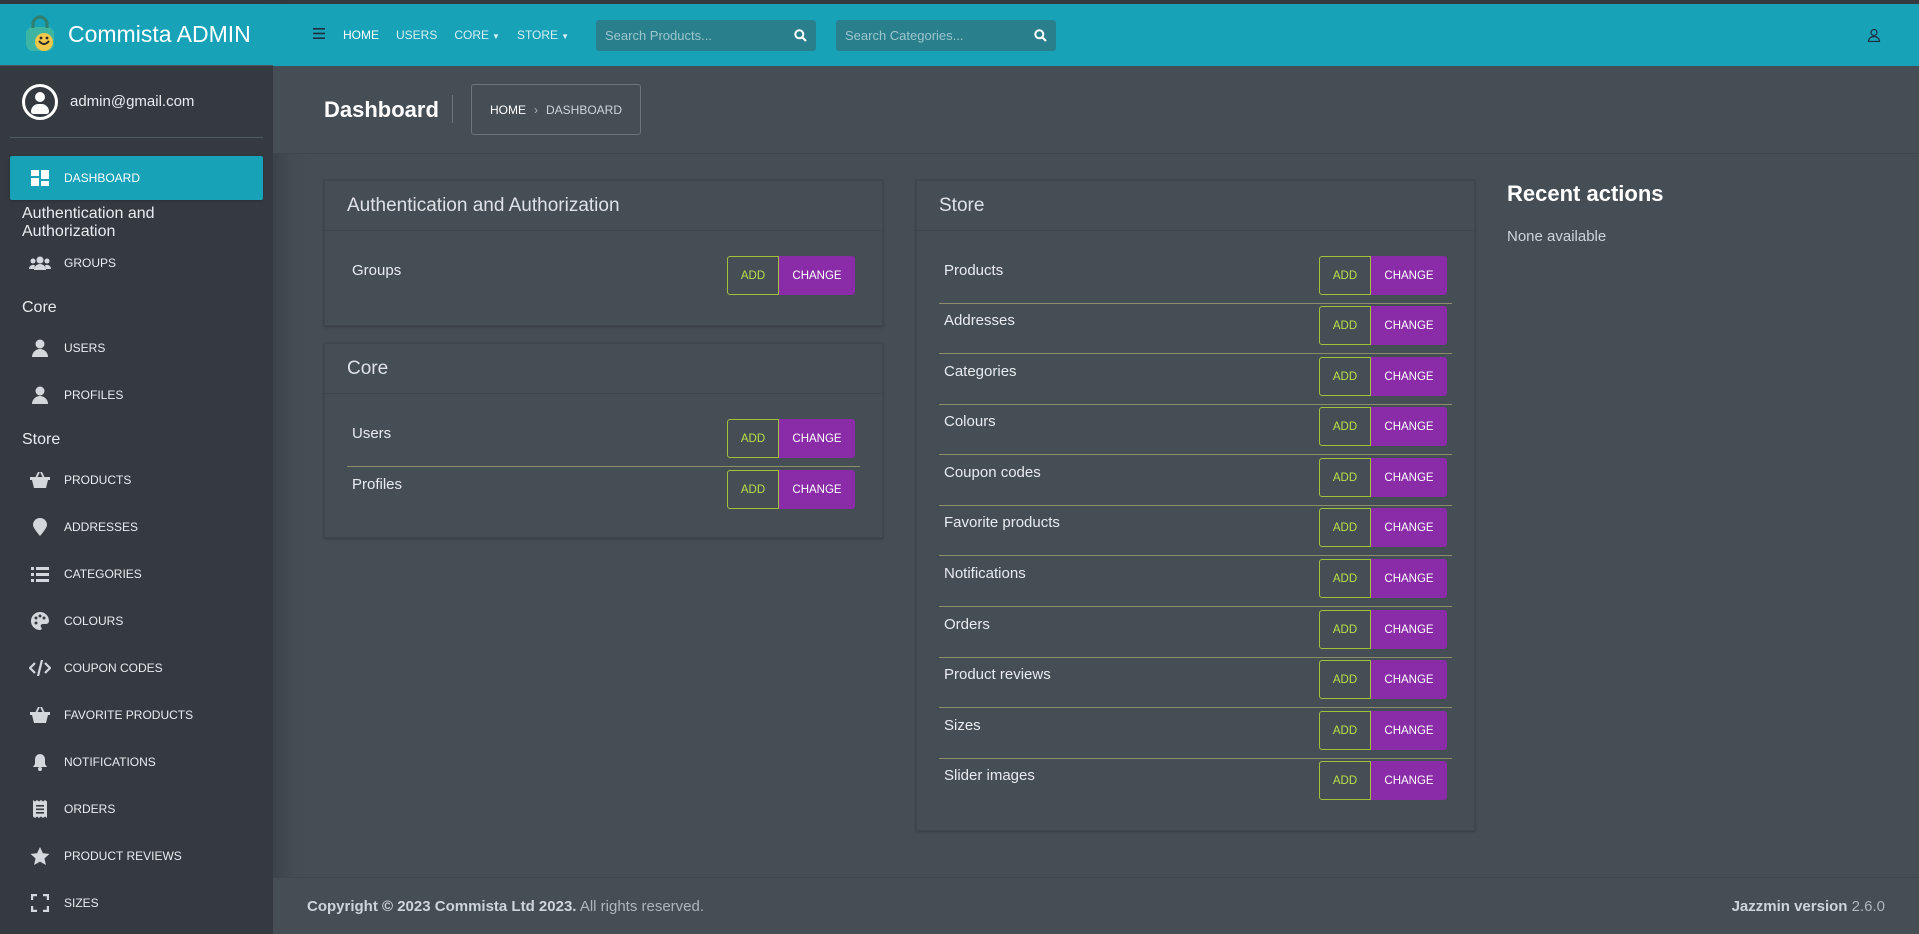  What do you see at coordinates (801, 35) in the screenshot?
I see `search-products-button` at bounding box center [801, 35].